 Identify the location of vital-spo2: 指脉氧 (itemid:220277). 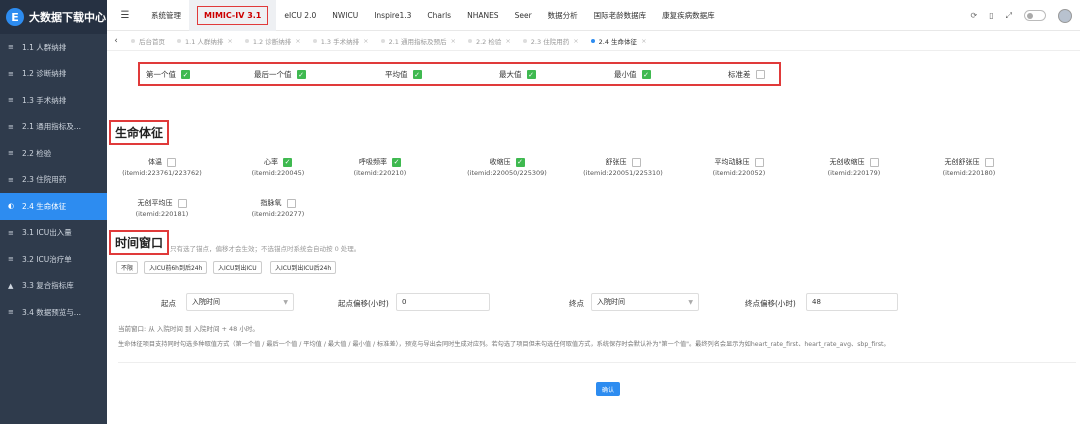
(278, 209).